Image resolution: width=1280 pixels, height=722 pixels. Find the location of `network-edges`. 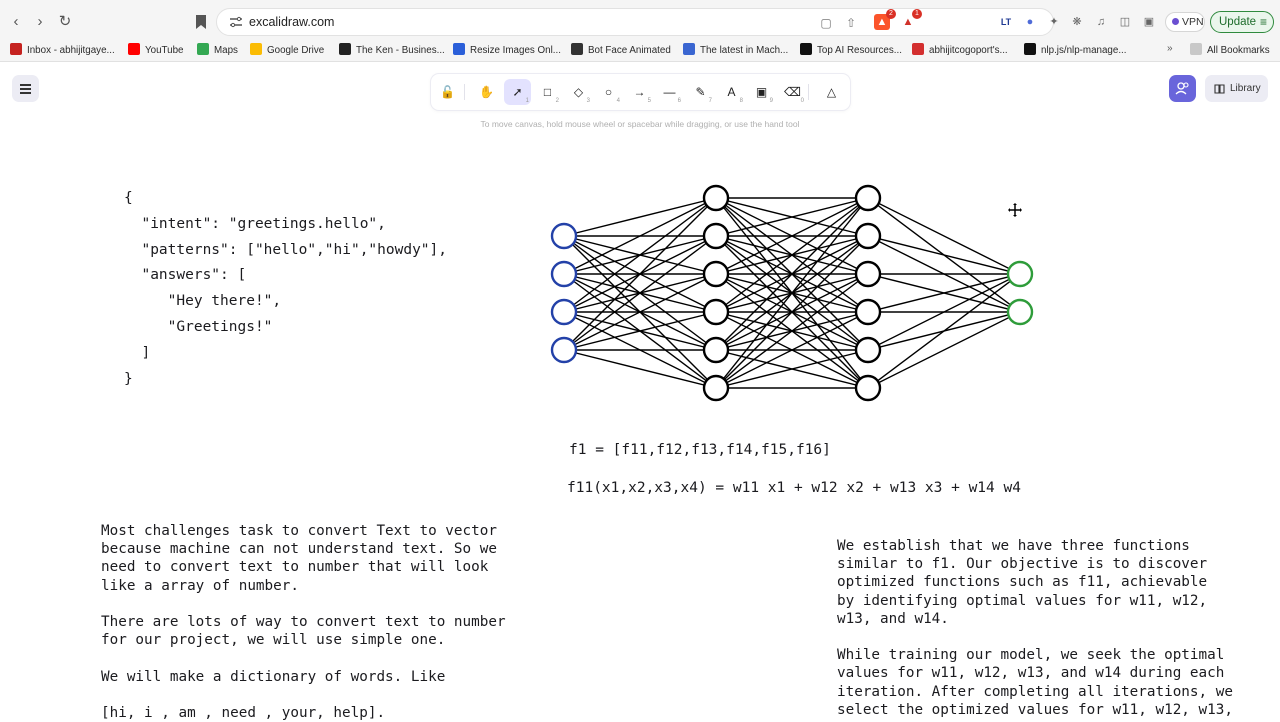

network-edges is located at coordinates (792, 293).